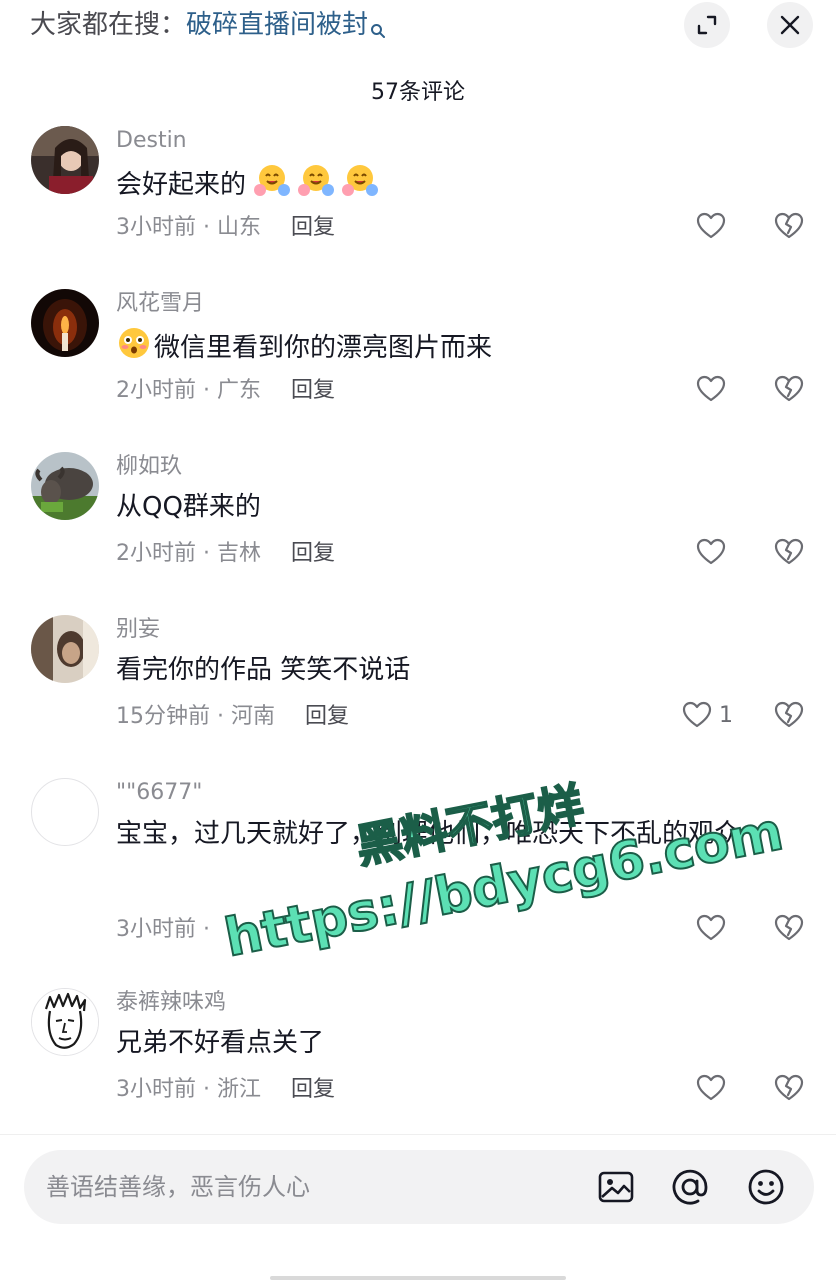 This screenshot has height=1280, width=836. I want to click on emoji-button, so click(766, 1187).